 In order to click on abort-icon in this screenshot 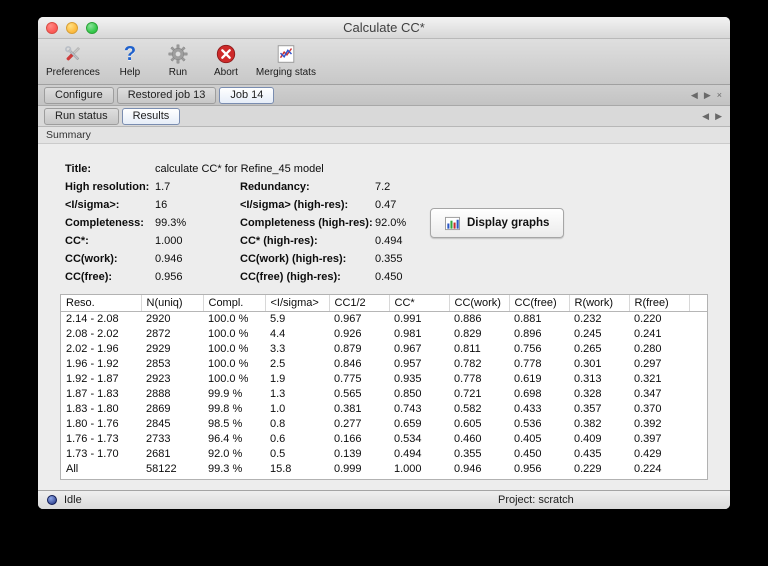, I will do `click(226, 54)`.